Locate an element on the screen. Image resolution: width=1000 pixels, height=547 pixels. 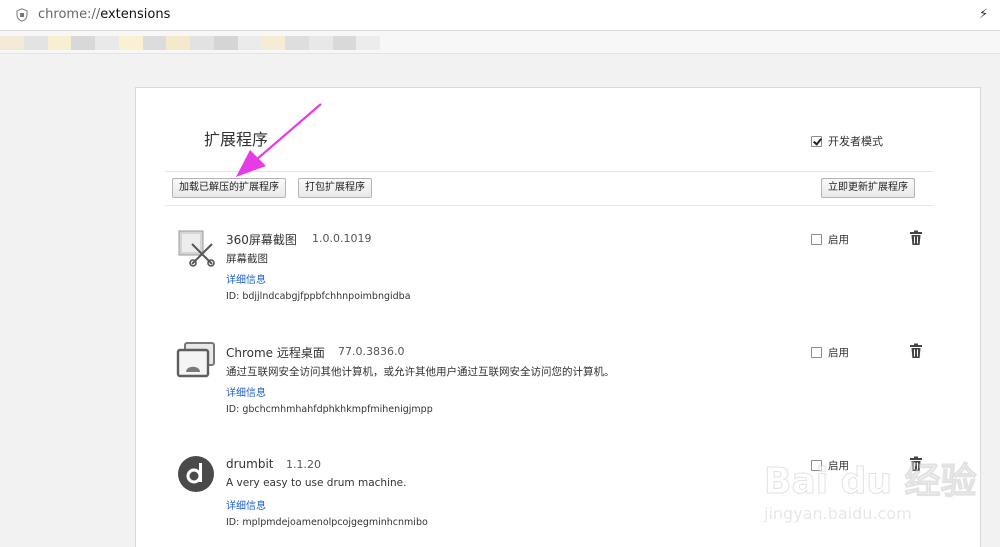
url-scheme: chrome:// is located at coordinates (69, 14).